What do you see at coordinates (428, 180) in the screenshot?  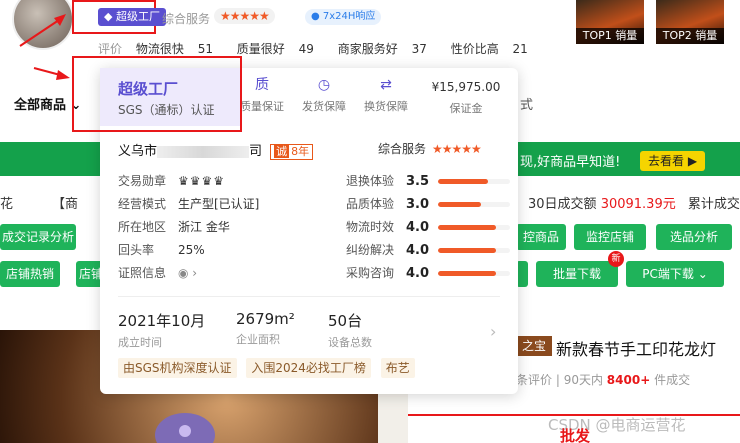 I see `score-return: 退换体验 3.5` at bounding box center [428, 180].